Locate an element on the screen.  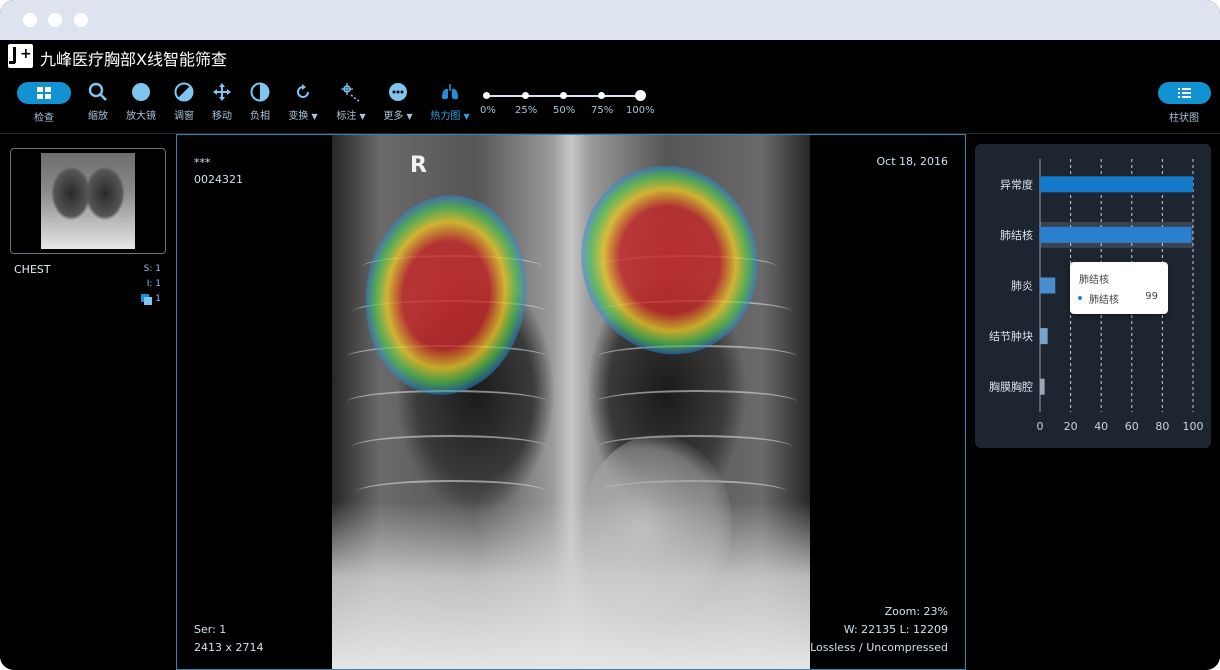
x-tick-label: 100 is located at coordinates (1193, 426).